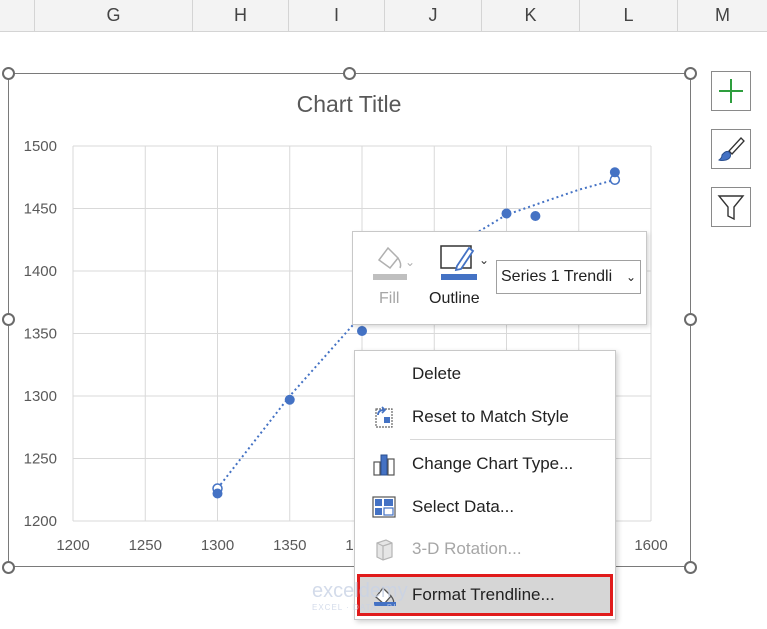 This screenshot has width=767, height=629. I want to click on outline-label: Outline, so click(454, 298).